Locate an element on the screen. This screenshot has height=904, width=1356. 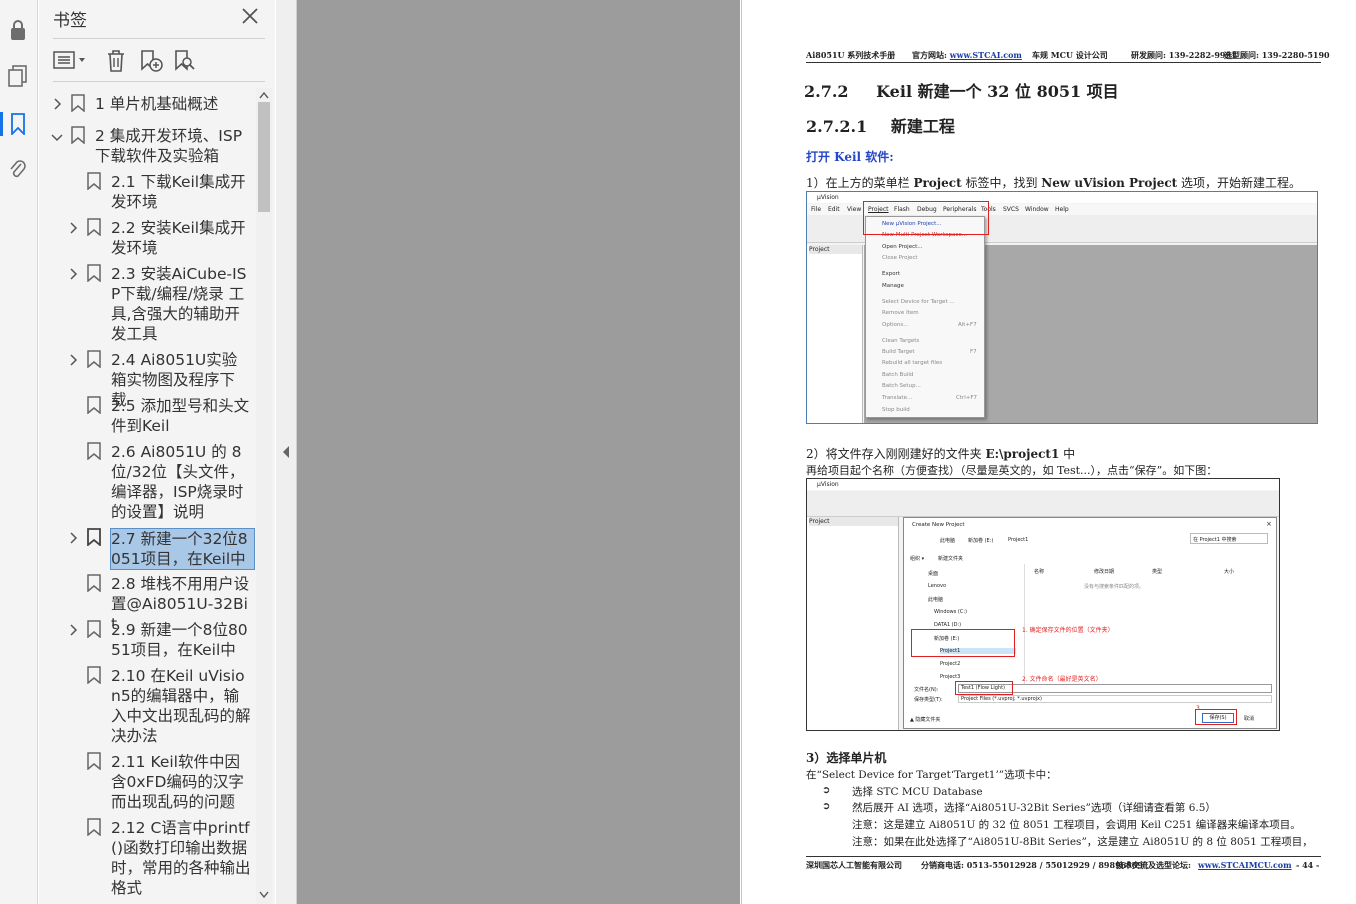
scroll-down-icon is located at coordinates (264, 895).